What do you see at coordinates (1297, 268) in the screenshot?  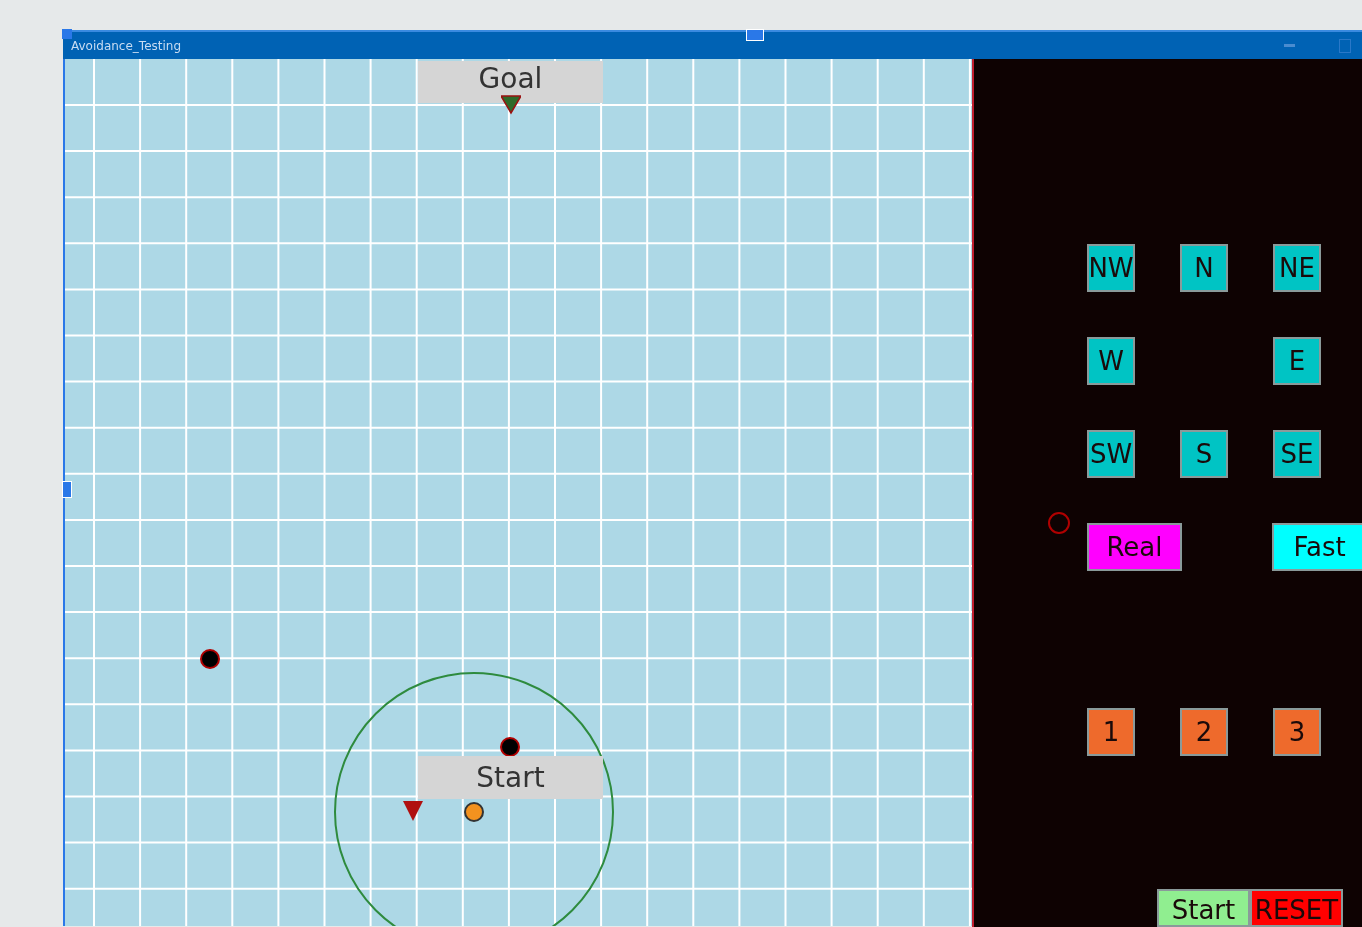 I see `control-button: NE` at bounding box center [1297, 268].